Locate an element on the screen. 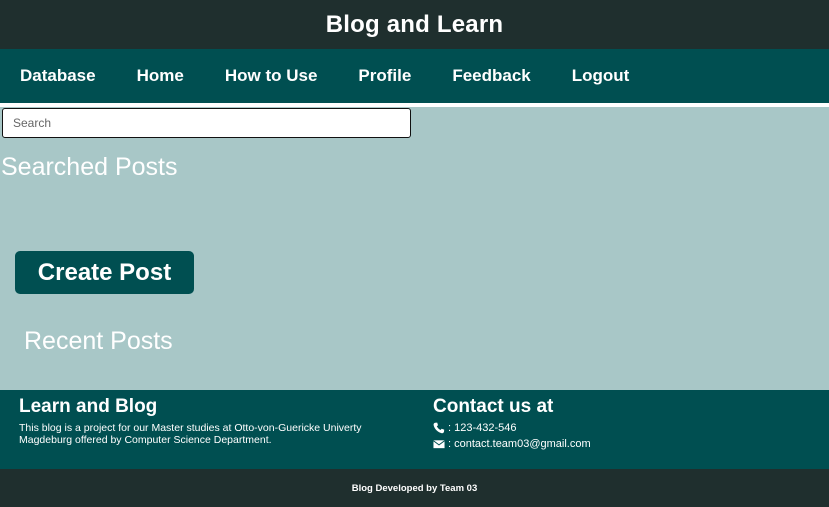  search-input is located at coordinates (206, 123).